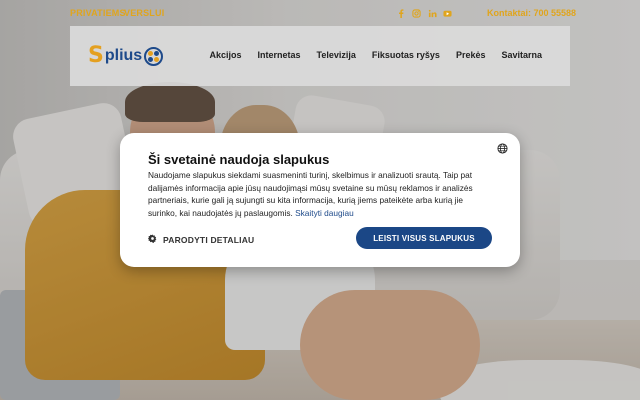  What do you see at coordinates (239, 159) in the screenshot?
I see `cookie-dialog-title: Ši svetainė naudoja slapukus` at bounding box center [239, 159].